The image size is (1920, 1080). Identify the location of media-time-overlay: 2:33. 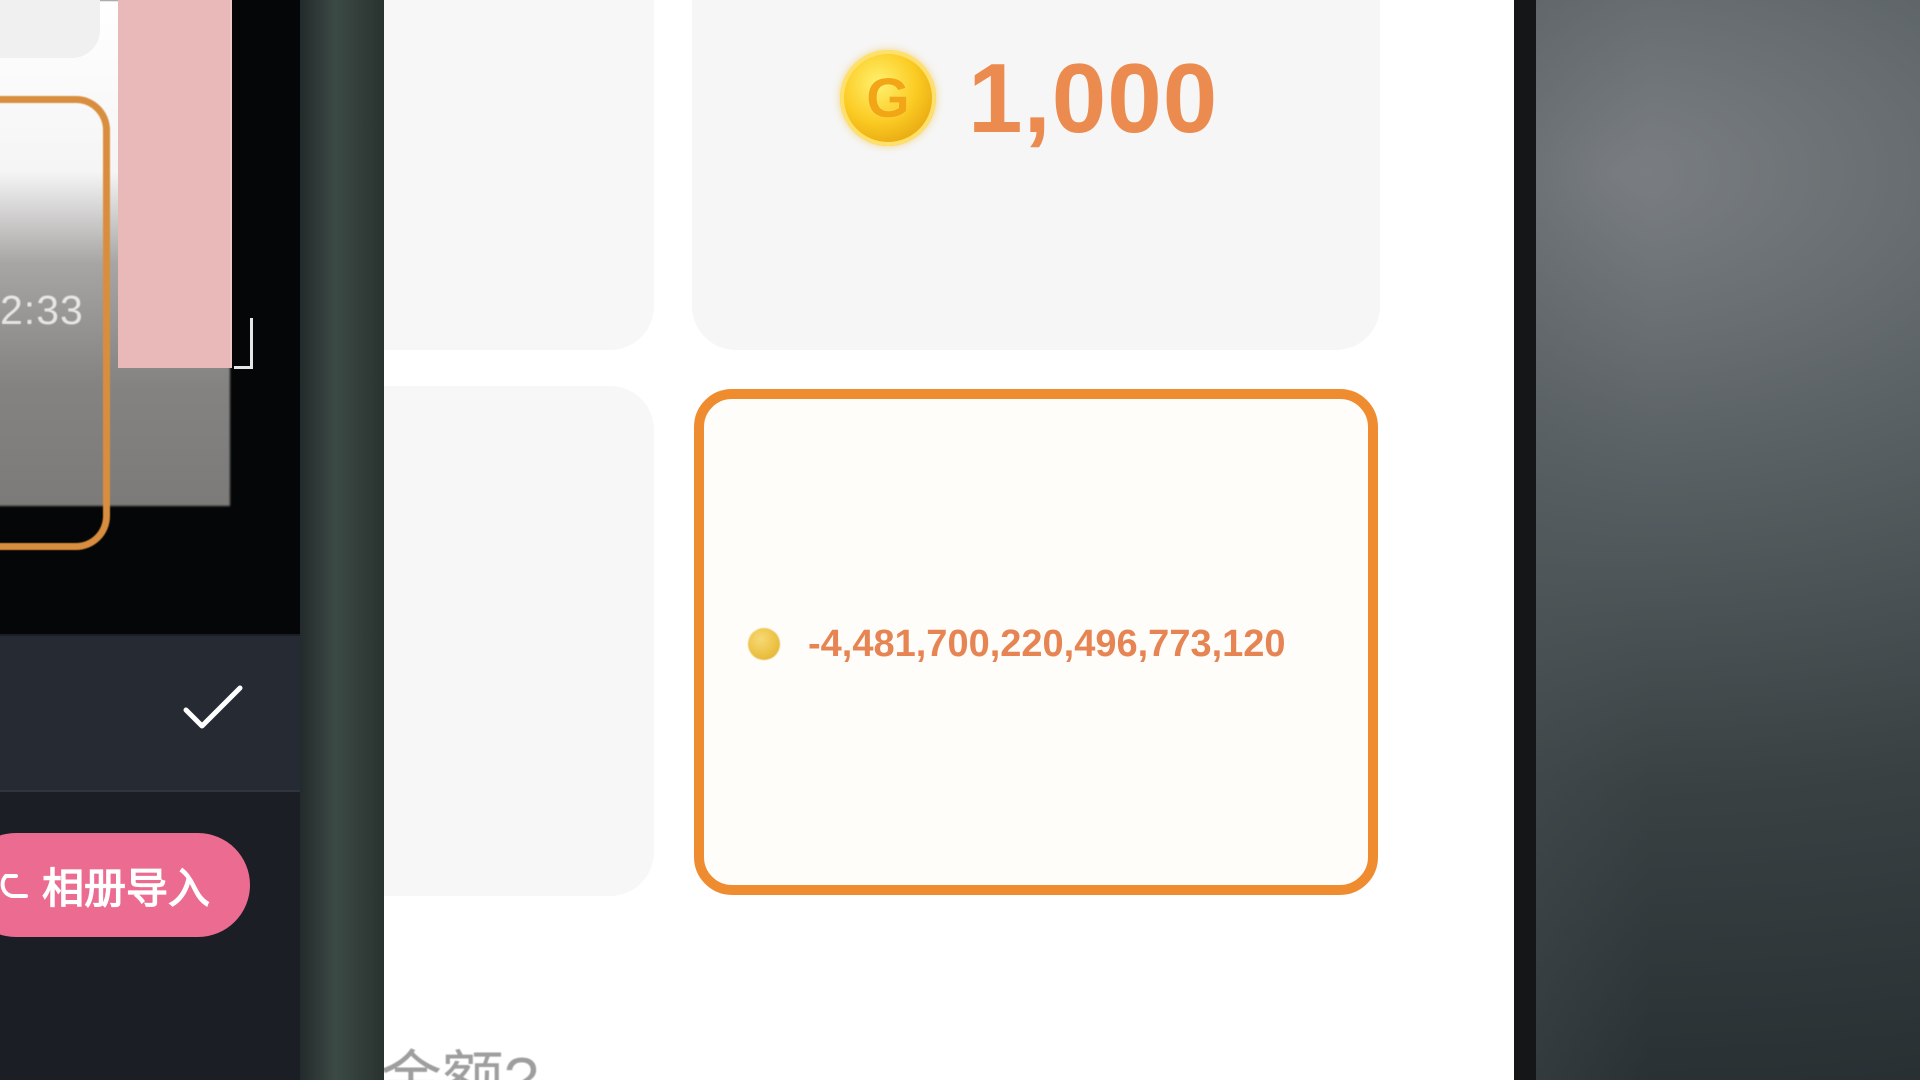
(42, 310).